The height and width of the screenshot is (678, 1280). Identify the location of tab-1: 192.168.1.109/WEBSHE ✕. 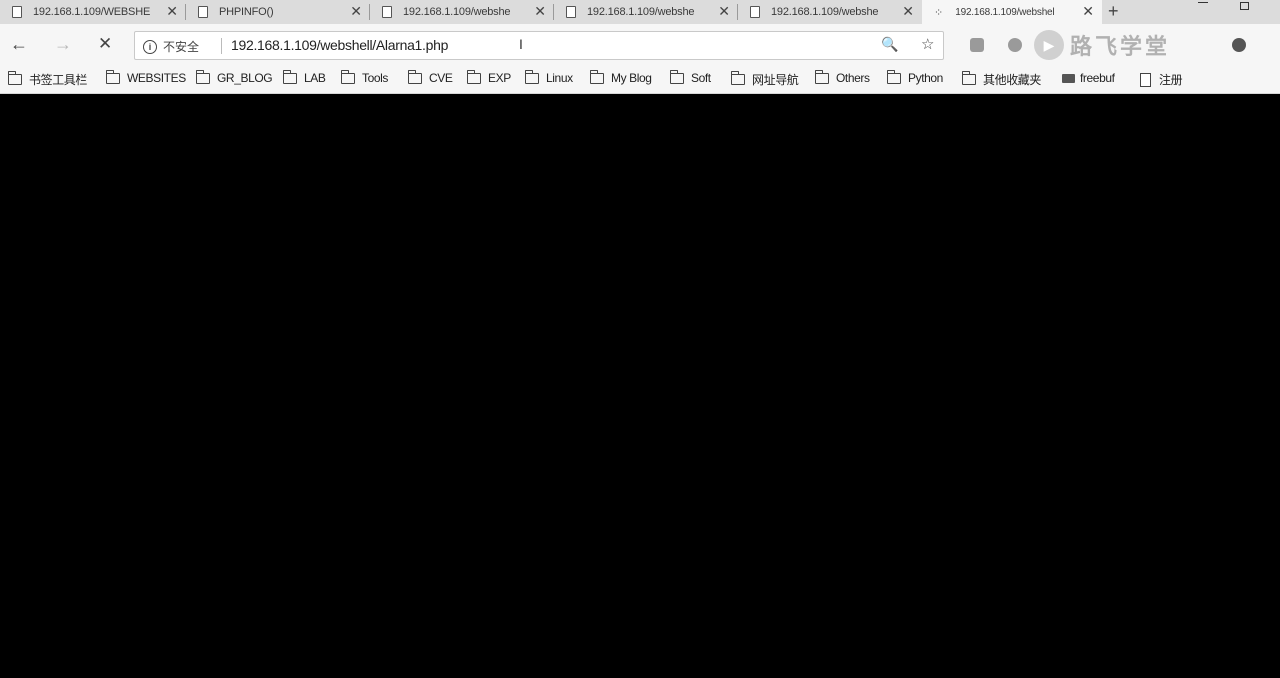
(93, 12).